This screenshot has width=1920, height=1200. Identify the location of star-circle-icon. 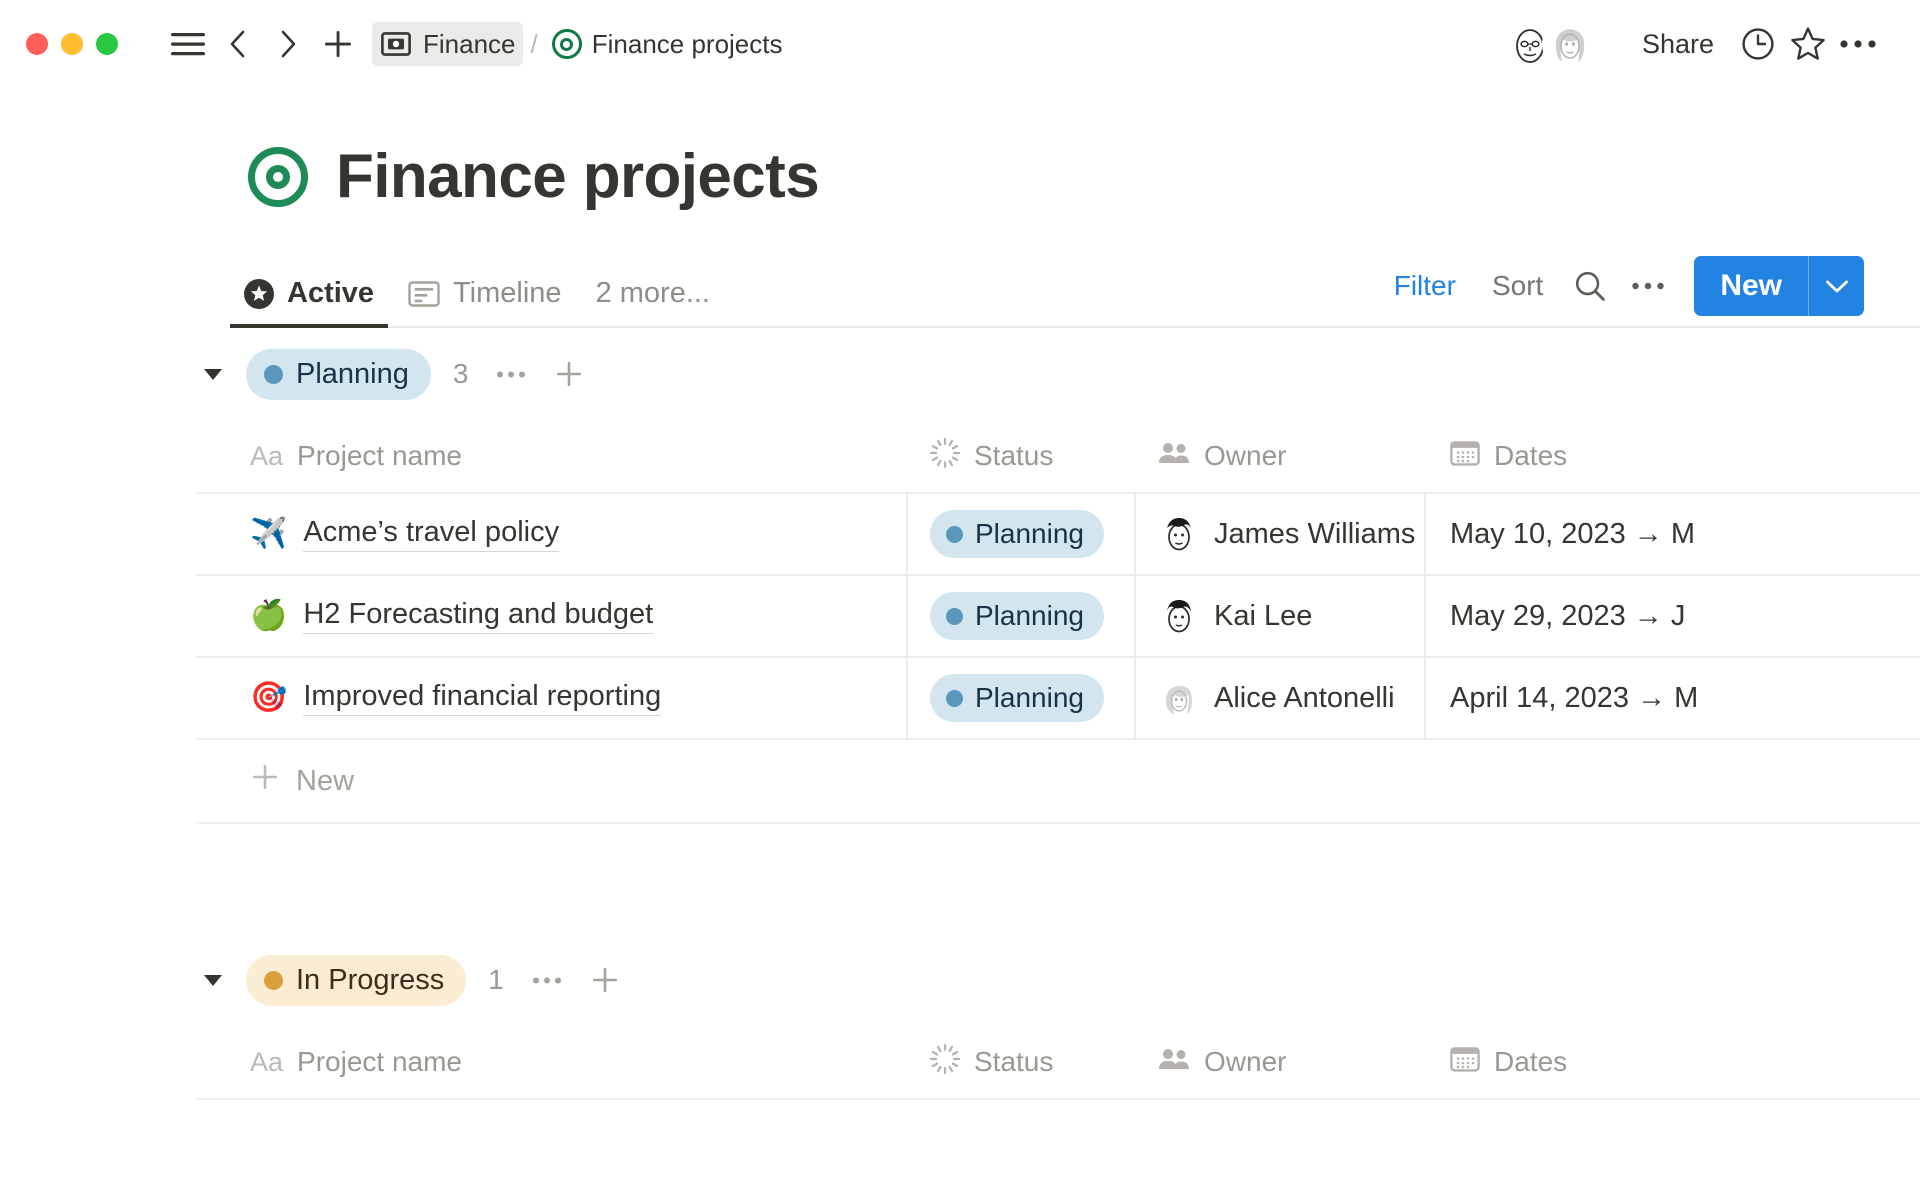
(259, 293).